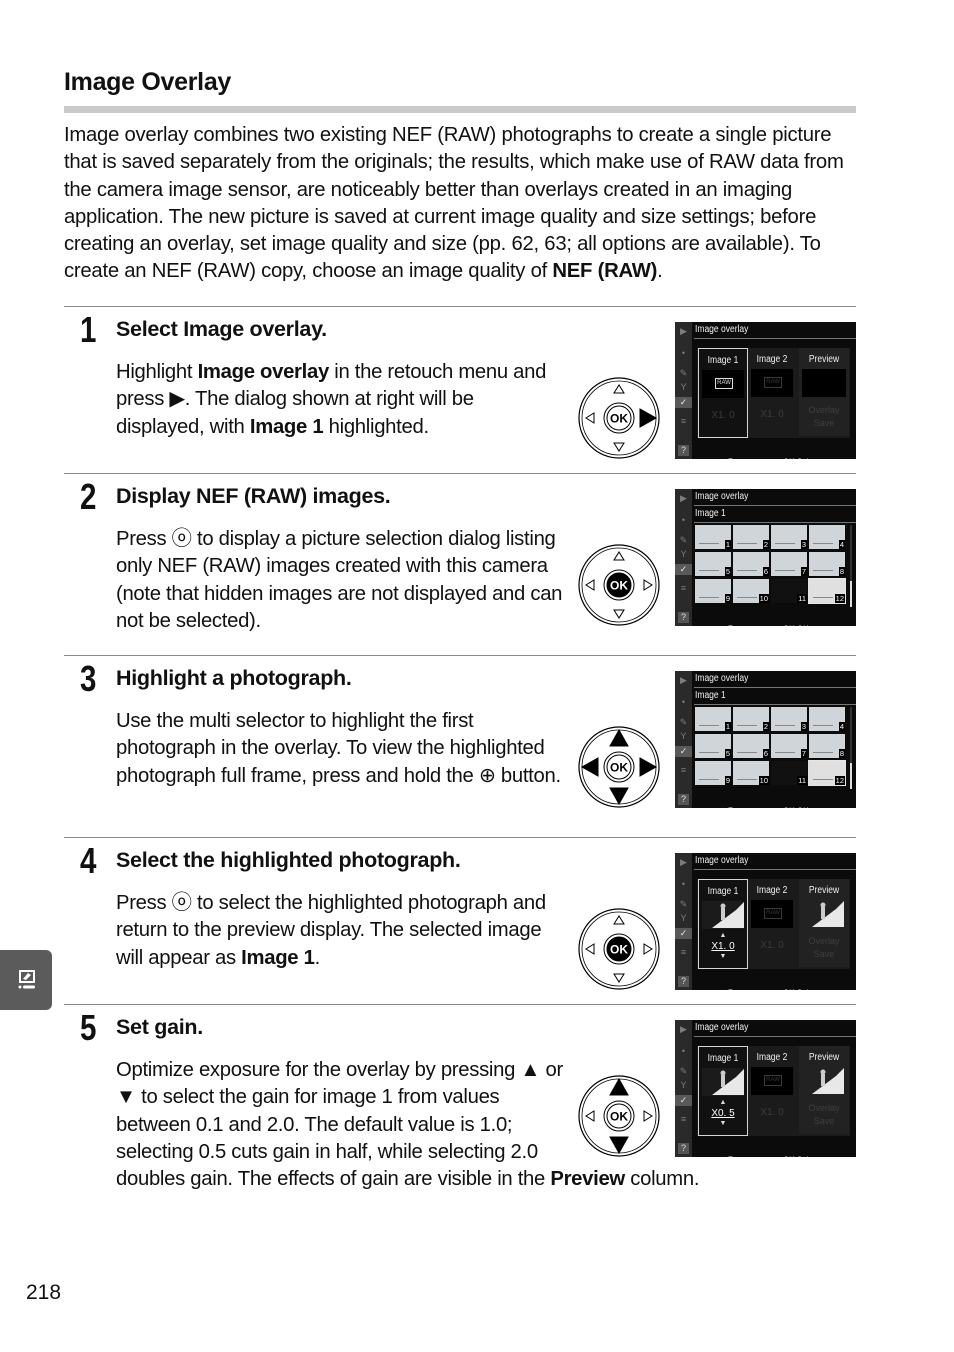  What do you see at coordinates (772, 1112) in the screenshot?
I see `image2-gain: X1. 0` at bounding box center [772, 1112].